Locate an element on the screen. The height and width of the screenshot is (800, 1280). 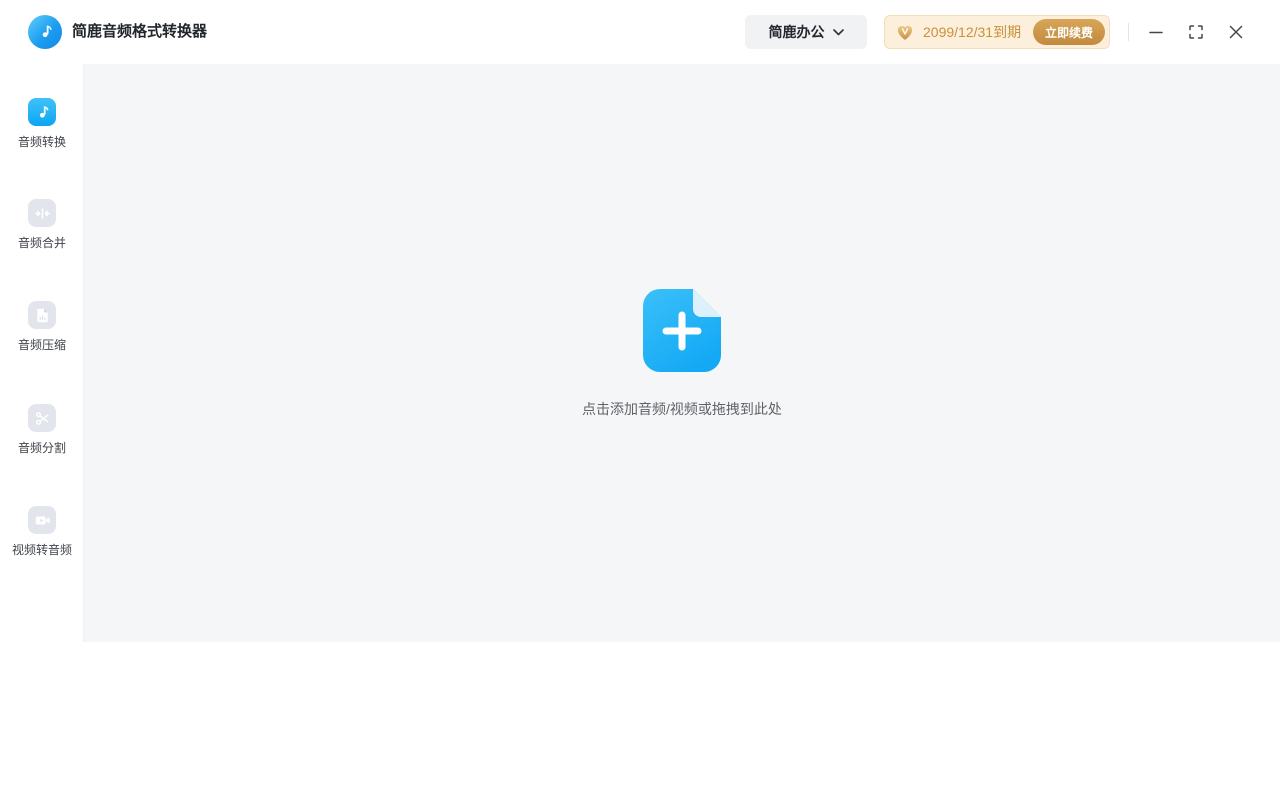
app-logo-icon is located at coordinates (45, 32).